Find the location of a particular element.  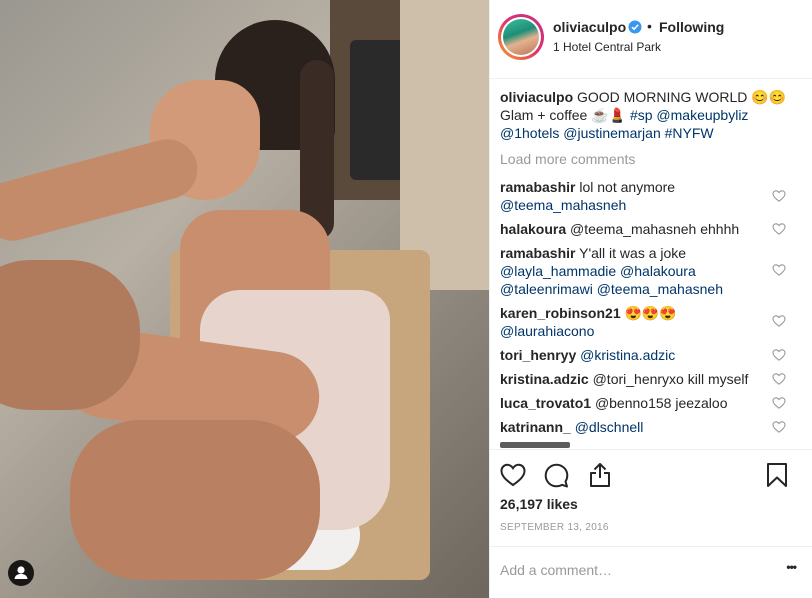

comment-item: halakoura @teema_mahasneh ehhhh is located at coordinates (638, 229).